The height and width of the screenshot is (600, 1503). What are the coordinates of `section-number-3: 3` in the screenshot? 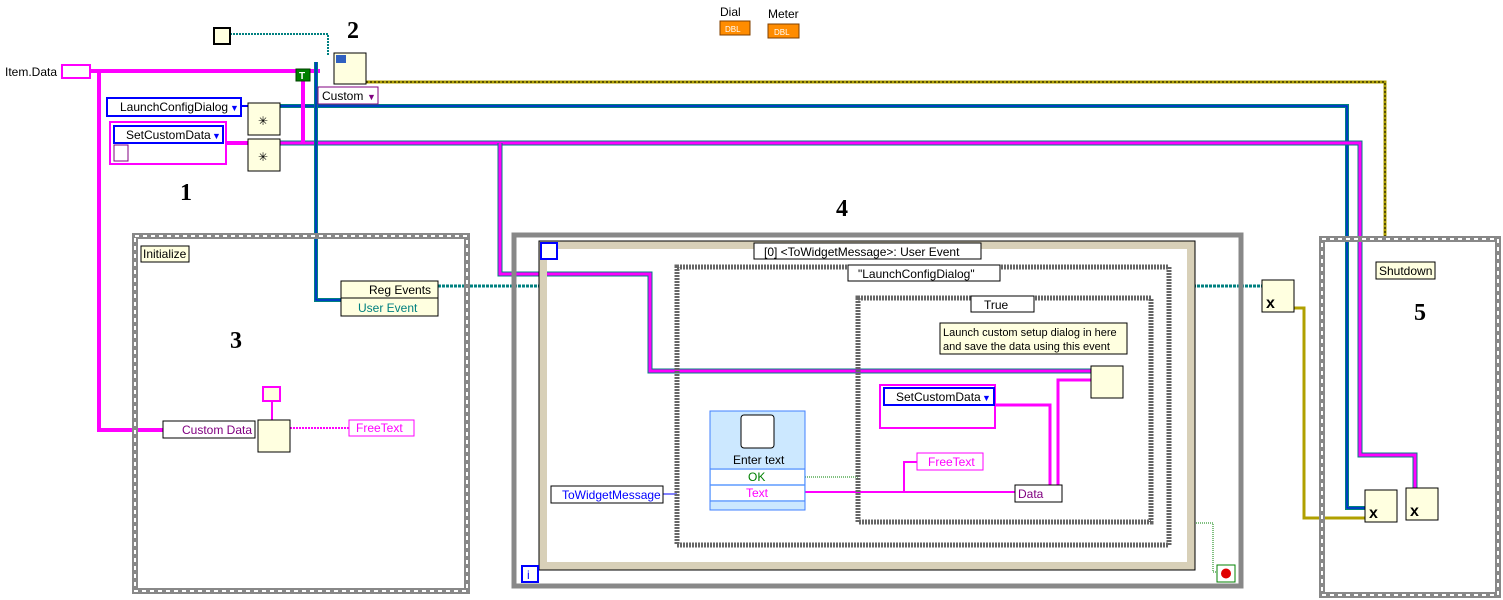 It's located at (236, 341).